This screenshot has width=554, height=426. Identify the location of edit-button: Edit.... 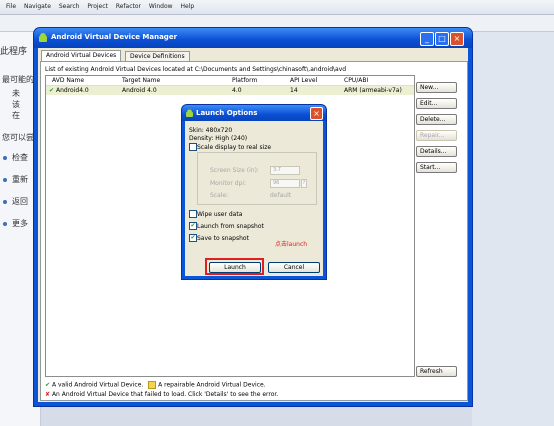
(436, 103).